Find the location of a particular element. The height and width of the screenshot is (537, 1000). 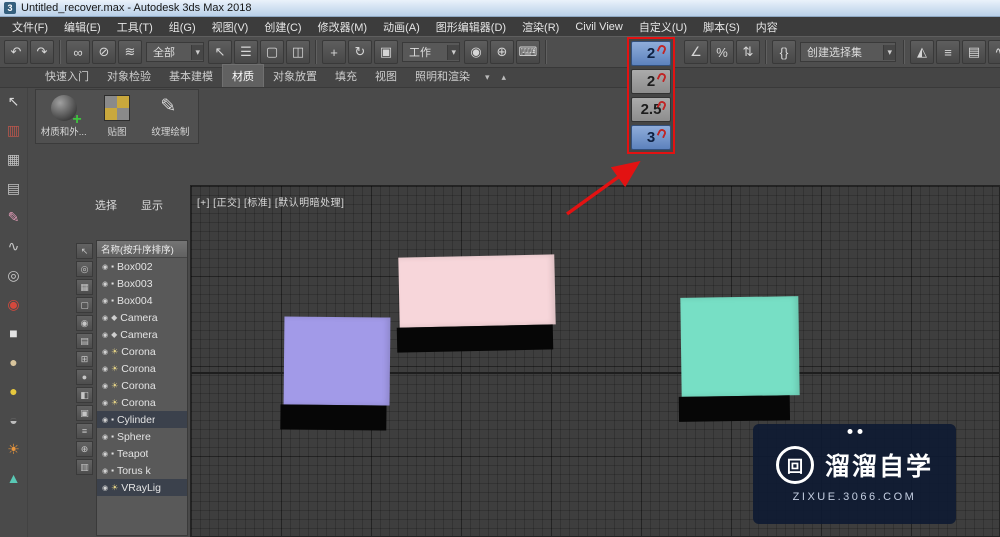

edit-named-selection-sets-icon: {} is located at coordinates (784, 52).